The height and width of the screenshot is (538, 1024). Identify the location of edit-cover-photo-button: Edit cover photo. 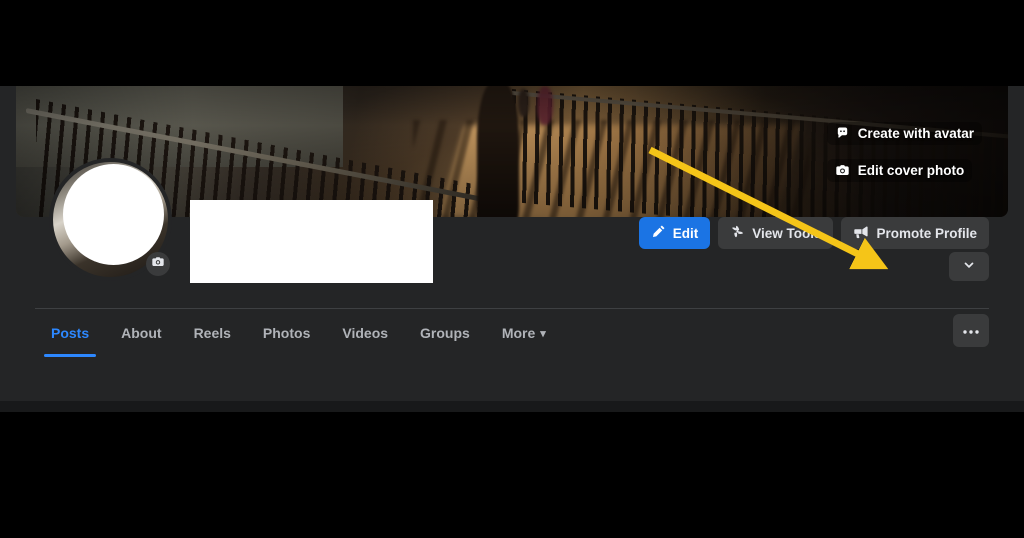
(899, 170).